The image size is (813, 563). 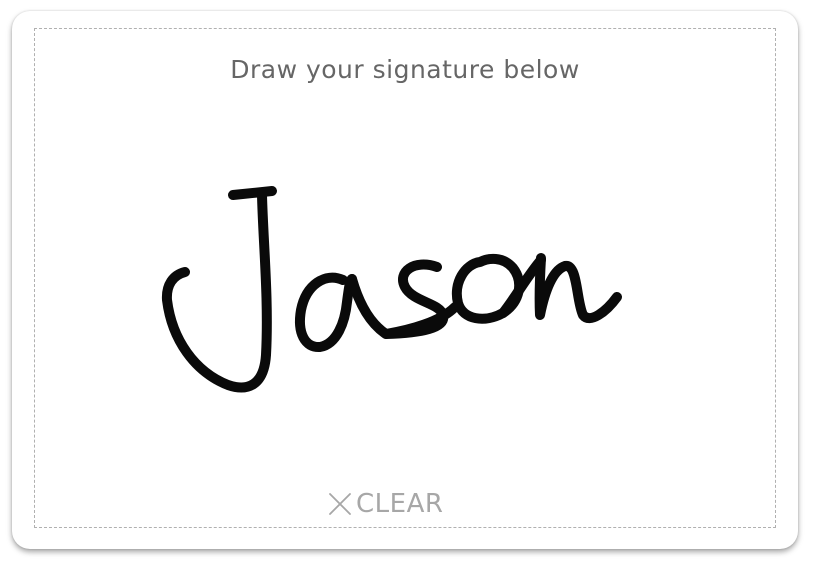 I want to click on signature-prompt: Draw your signature below, so click(x=405, y=69).